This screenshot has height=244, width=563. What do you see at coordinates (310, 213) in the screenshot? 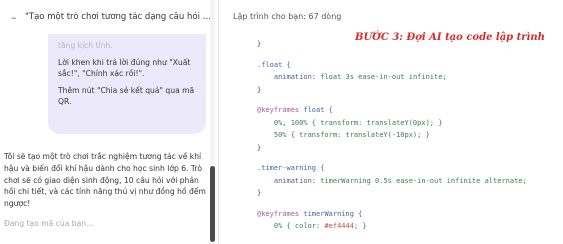
I see `code-line: @keyframes timerWarning {` at bounding box center [310, 213].